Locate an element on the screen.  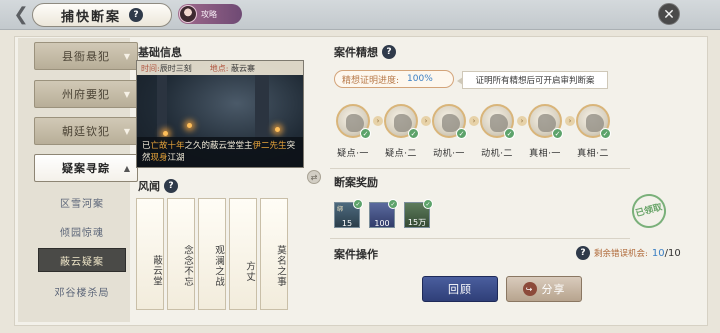
collapse-arrow-icon: ⇄ is located at coordinates (314, 177).